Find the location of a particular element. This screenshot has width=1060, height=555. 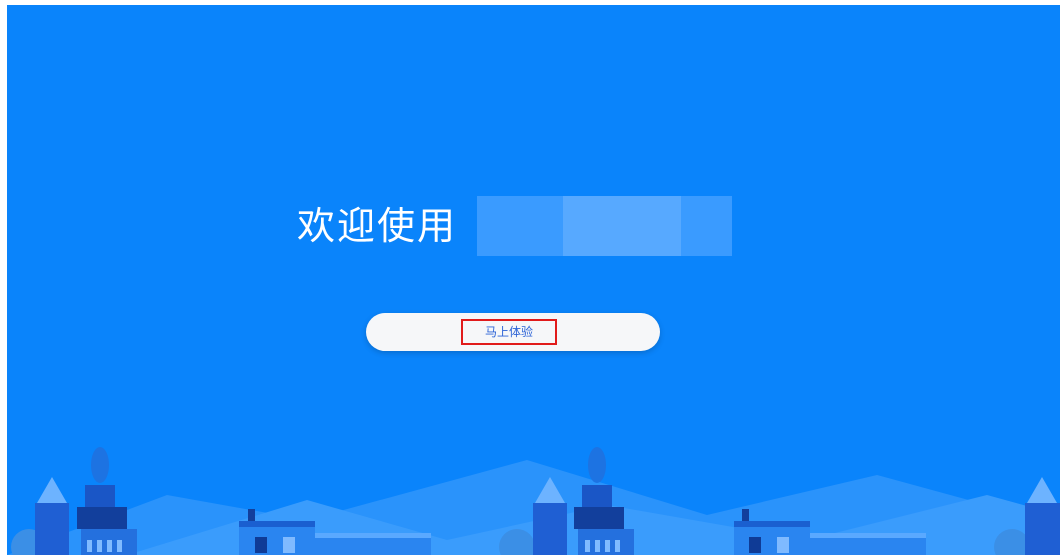

try-now-button: 马上体验 is located at coordinates (513, 332).